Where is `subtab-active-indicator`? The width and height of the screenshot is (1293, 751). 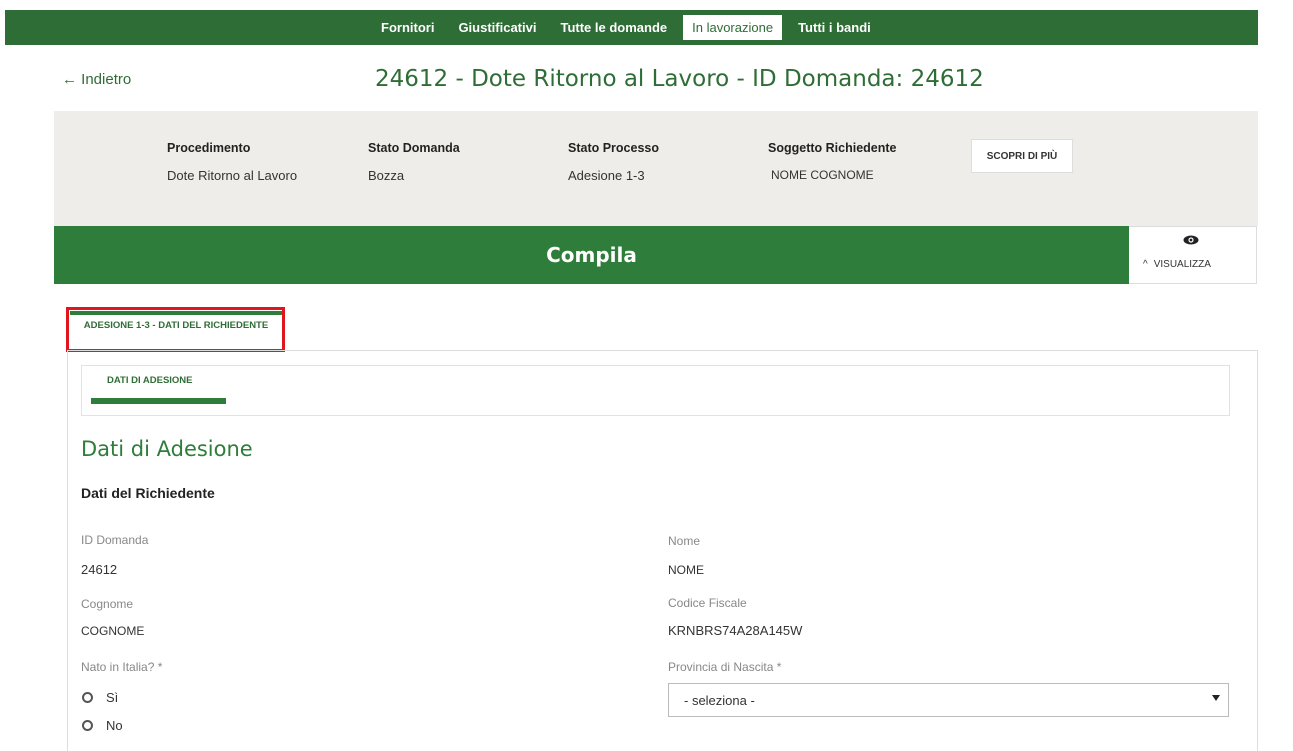 subtab-active-indicator is located at coordinates (158, 401).